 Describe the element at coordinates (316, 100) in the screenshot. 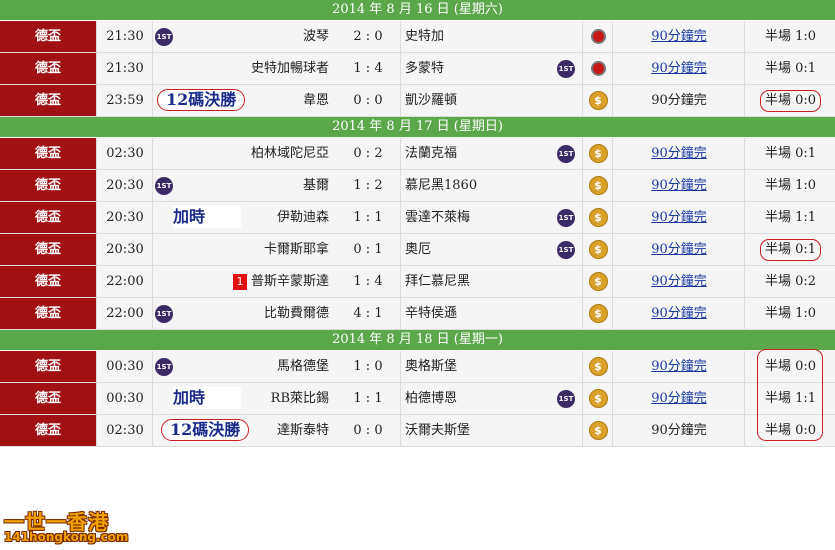

I see `home-team-name: 韋恩` at that location.